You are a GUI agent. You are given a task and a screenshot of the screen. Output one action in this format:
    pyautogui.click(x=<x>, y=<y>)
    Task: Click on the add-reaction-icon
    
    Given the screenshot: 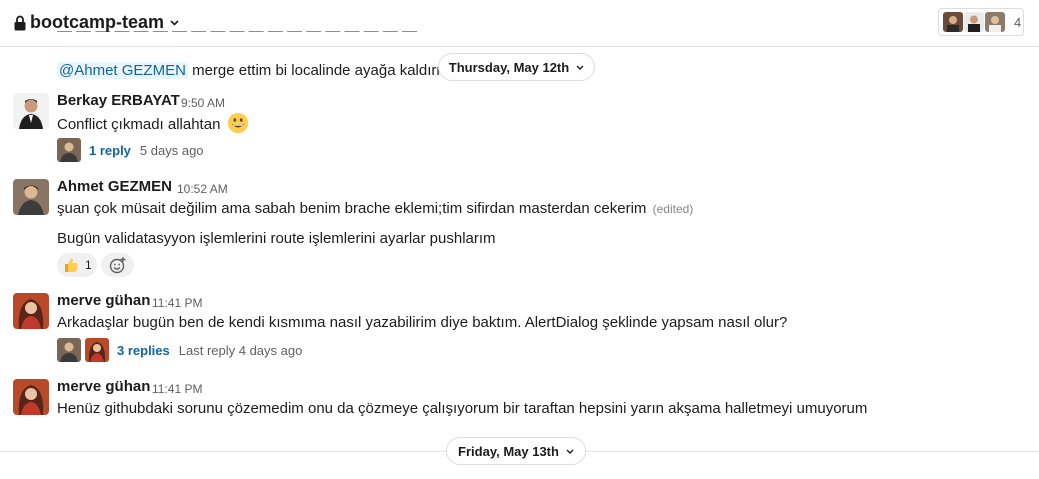 What is the action you would take?
    pyautogui.click(x=118, y=265)
    